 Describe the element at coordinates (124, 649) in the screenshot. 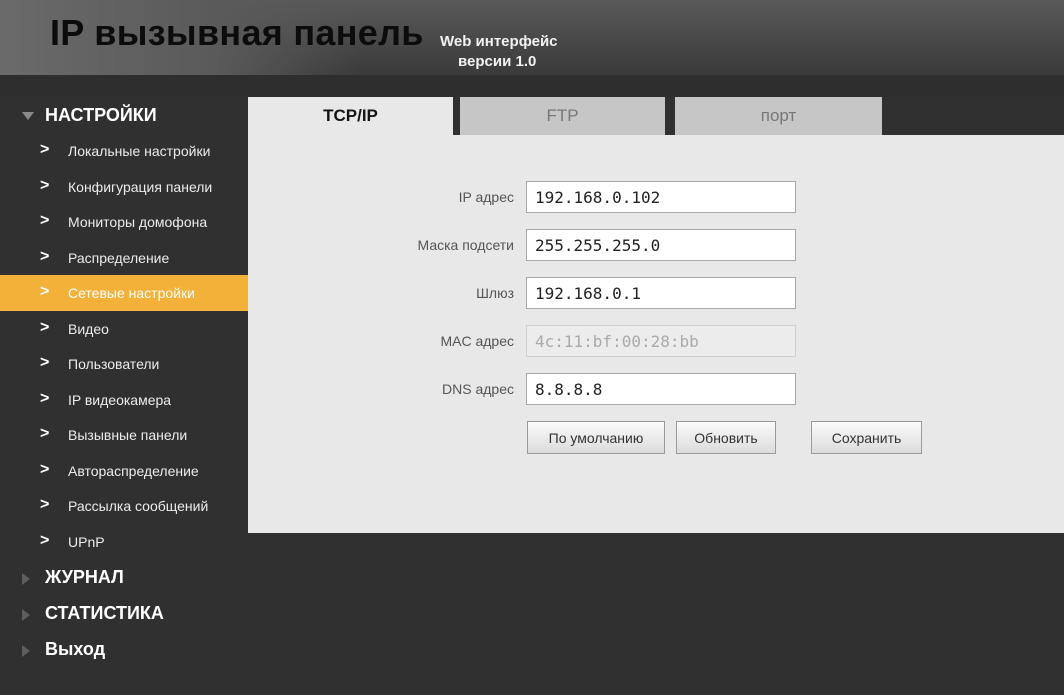

I see `sidebar-section-exit: Выход` at that location.